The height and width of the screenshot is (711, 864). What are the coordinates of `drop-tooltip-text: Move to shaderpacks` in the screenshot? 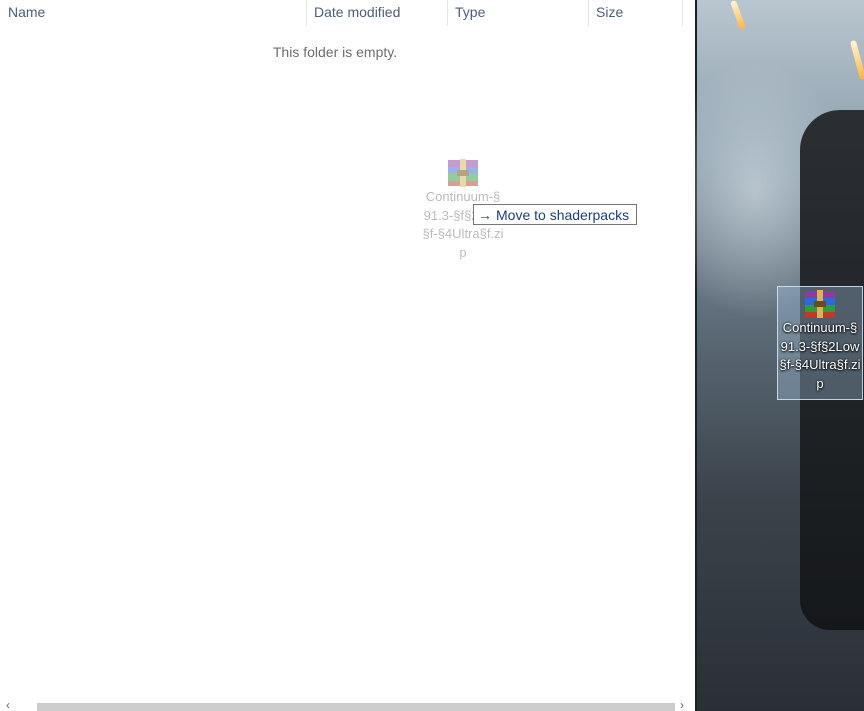 It's located at (563, 215).